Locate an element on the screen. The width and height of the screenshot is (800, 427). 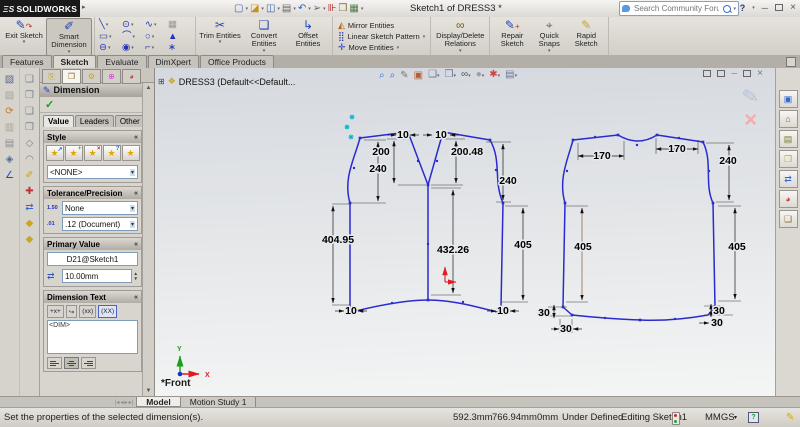
leader-text-button: ↪ is located at coordinates (71, 311).